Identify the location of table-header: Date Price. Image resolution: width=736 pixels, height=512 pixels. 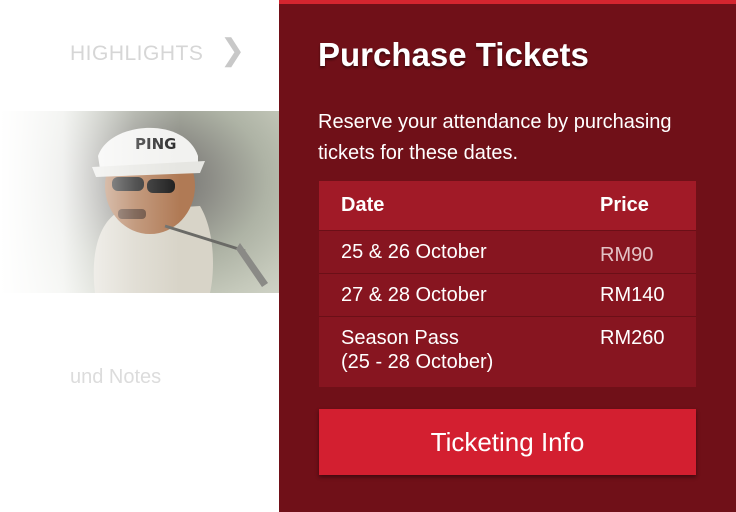
(507, 205).